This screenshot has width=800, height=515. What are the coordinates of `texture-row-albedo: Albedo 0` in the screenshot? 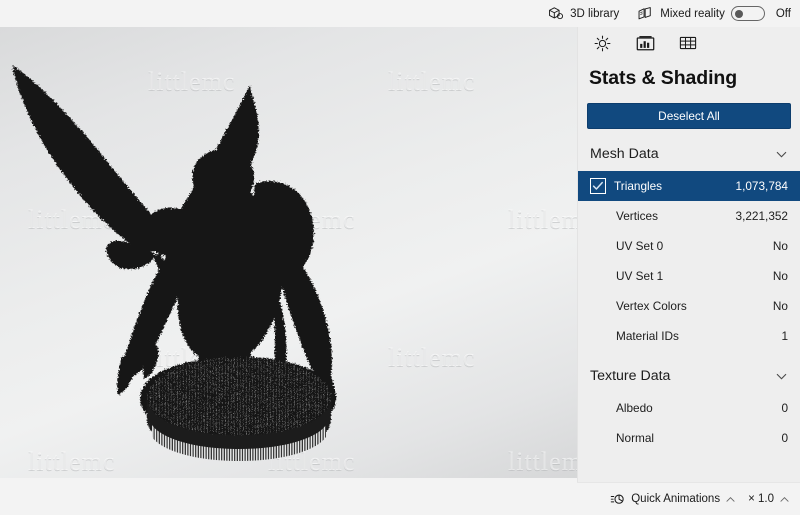 It's located at (689, 408).